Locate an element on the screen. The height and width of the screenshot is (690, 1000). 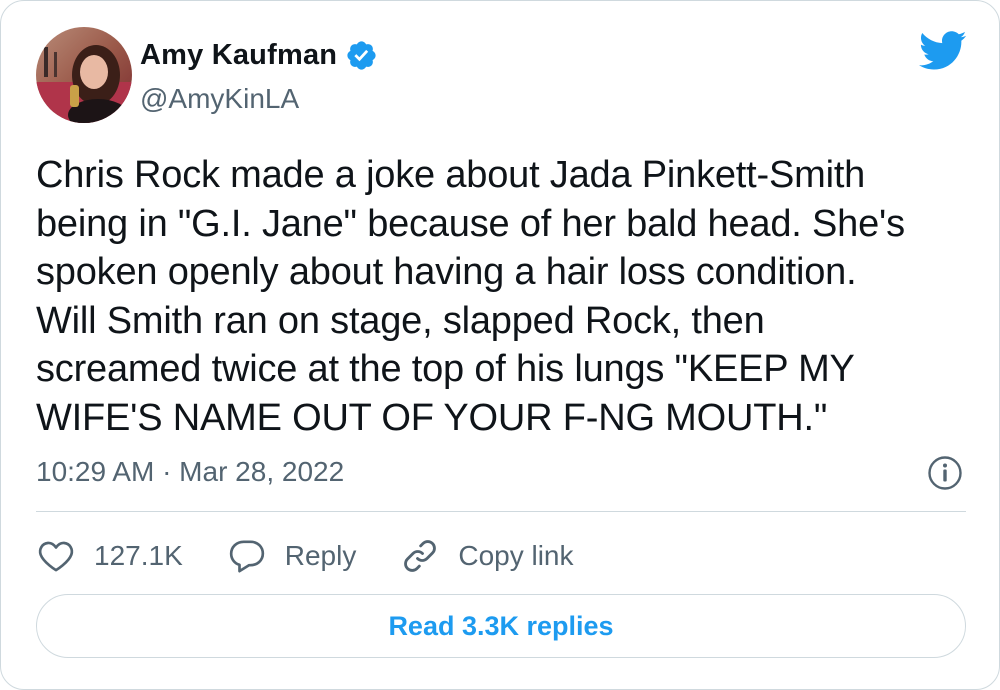
author-handle: @AmyKinLA is located at coordinates (219, 99).